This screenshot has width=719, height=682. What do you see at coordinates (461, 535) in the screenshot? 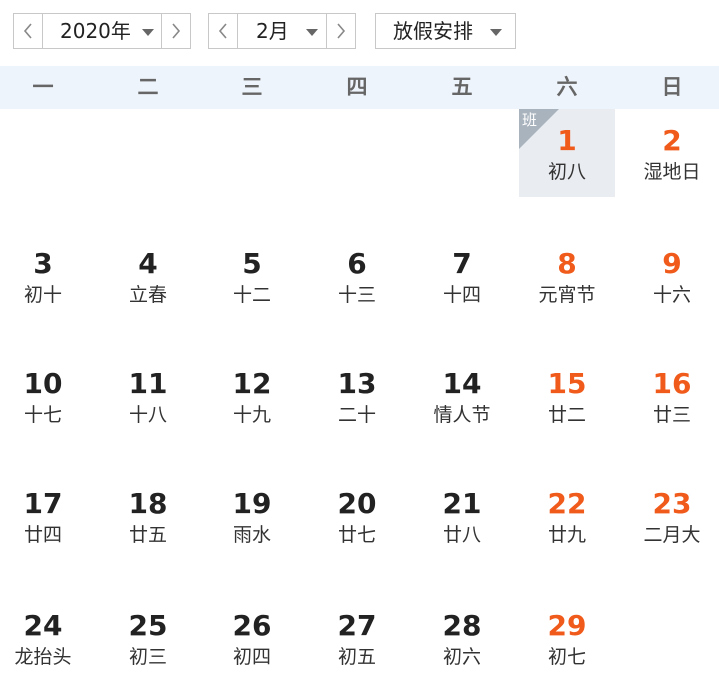
I see `lunar-date-label: 廿八` at bounding box center [461, 535].